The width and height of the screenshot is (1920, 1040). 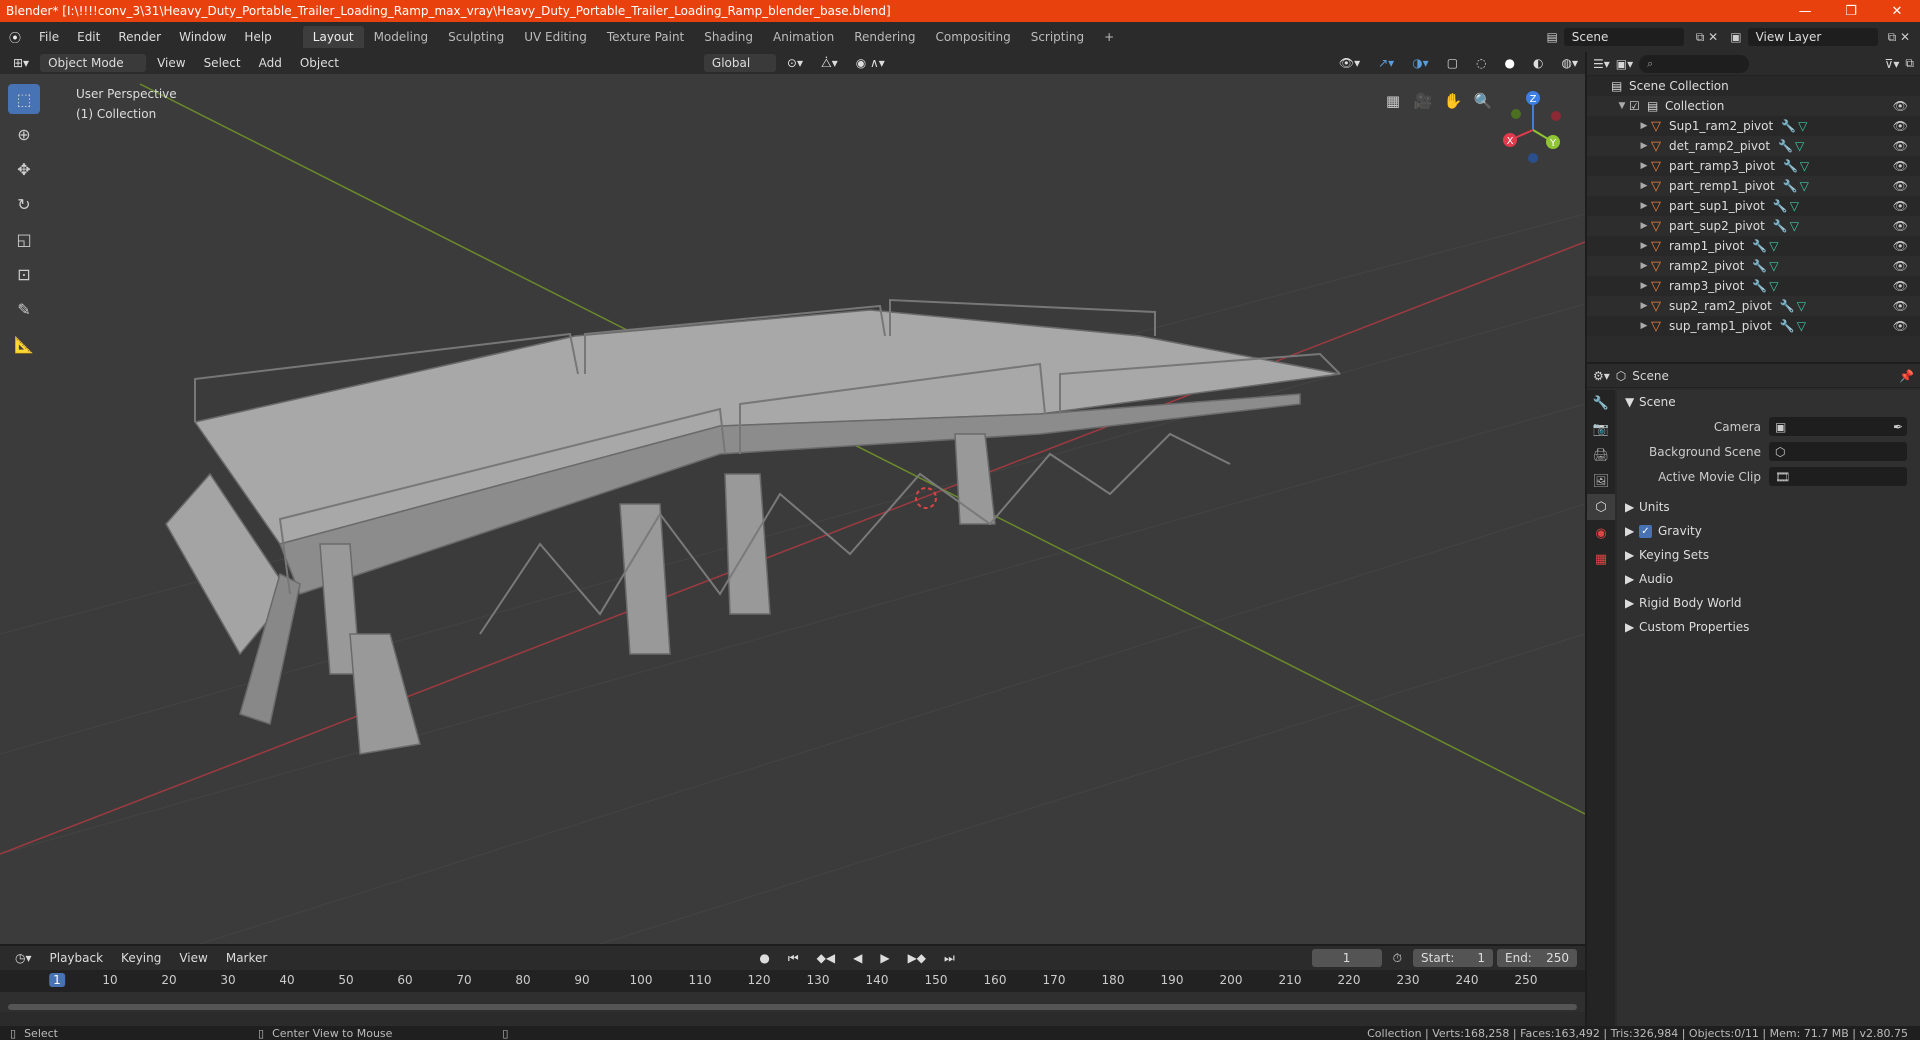 I want to click on properties-editor-icon: ⚙▾, so click(x=1601, y=376).